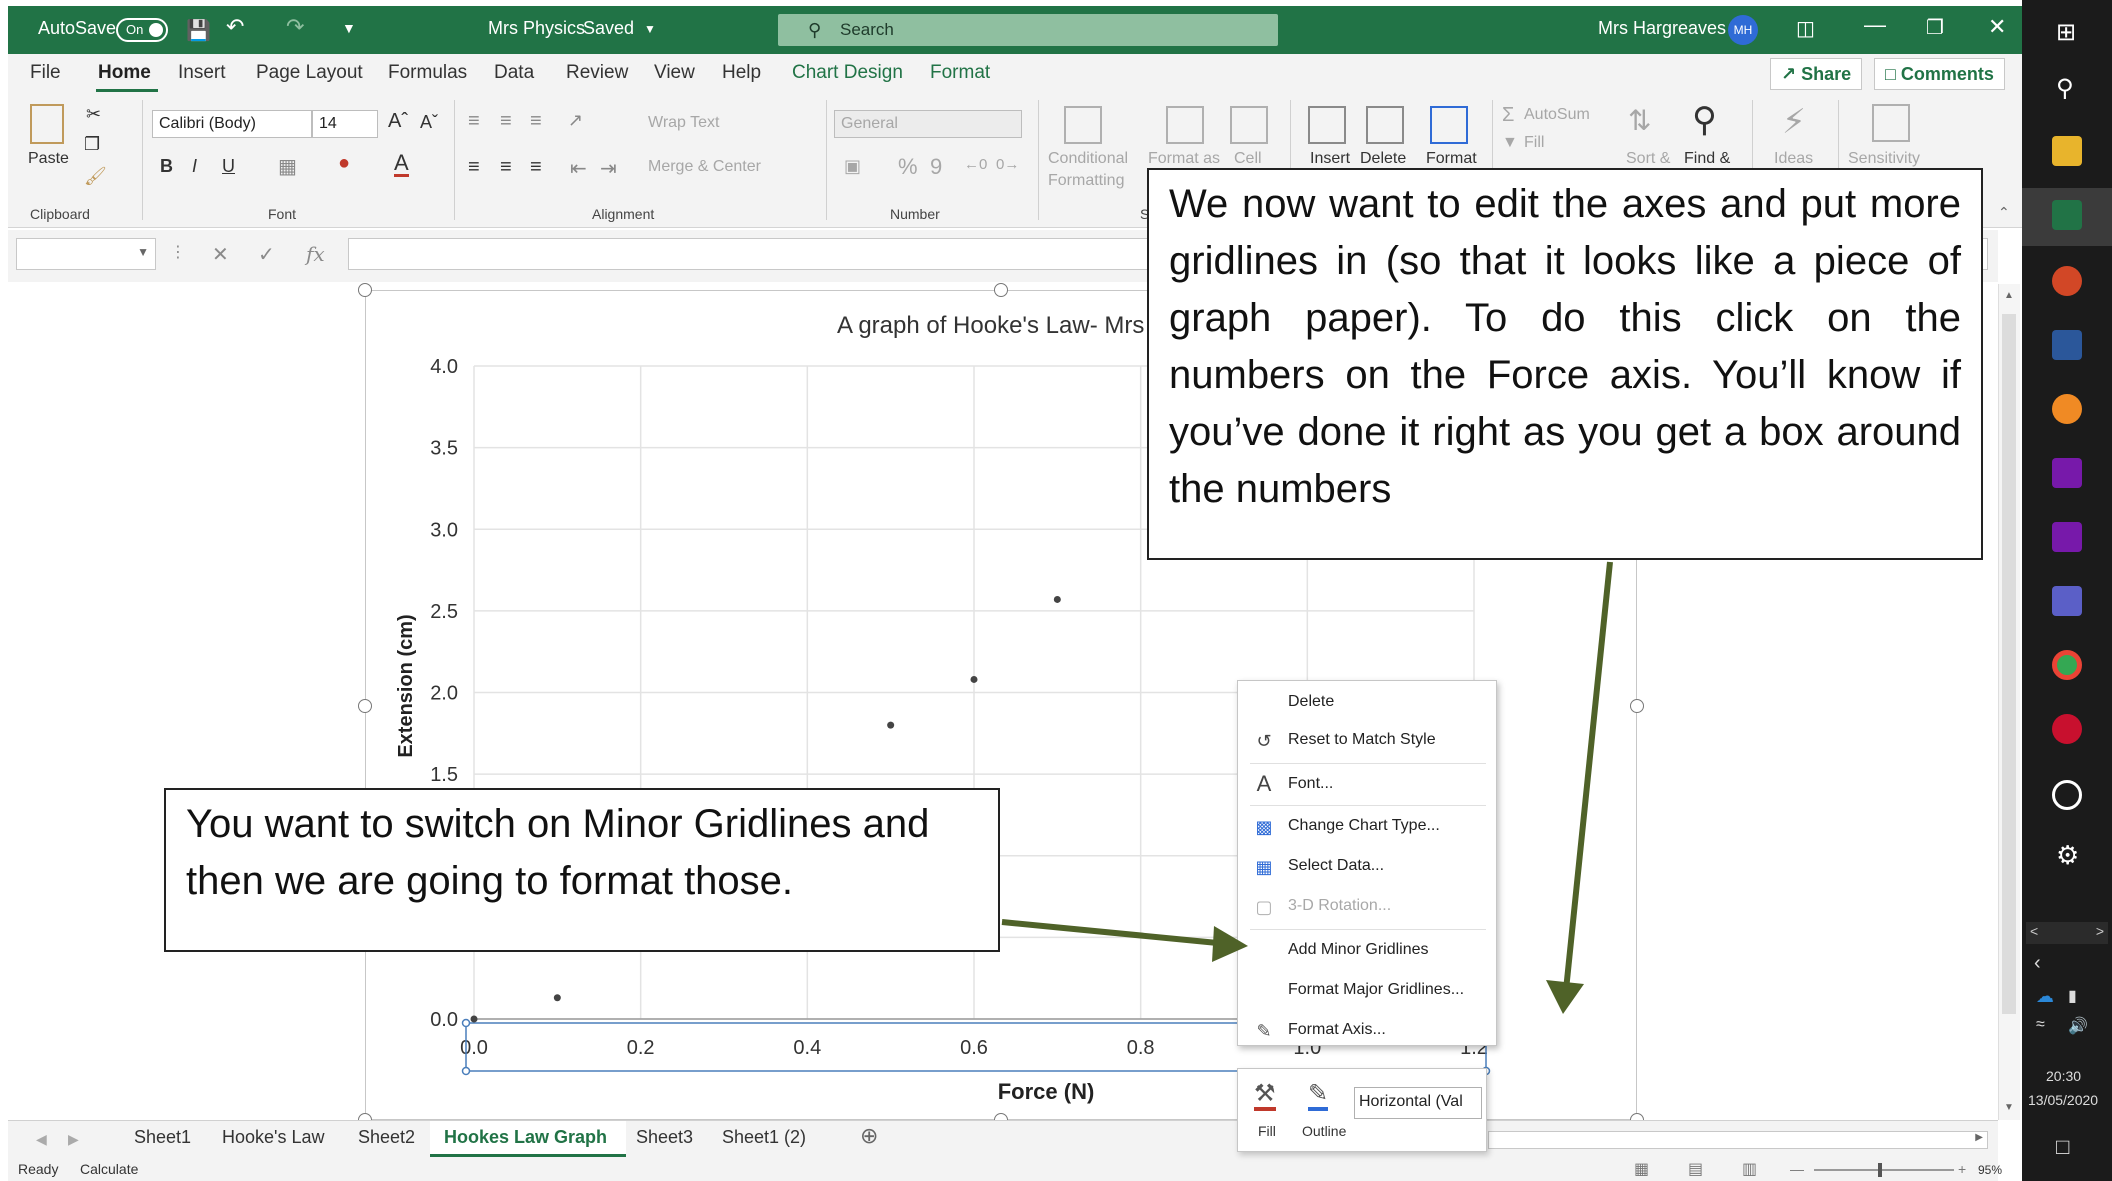  Describe the element at coordinates (2034, 931) in the screenshot. I see `scroll-left-icon: <` at that location.